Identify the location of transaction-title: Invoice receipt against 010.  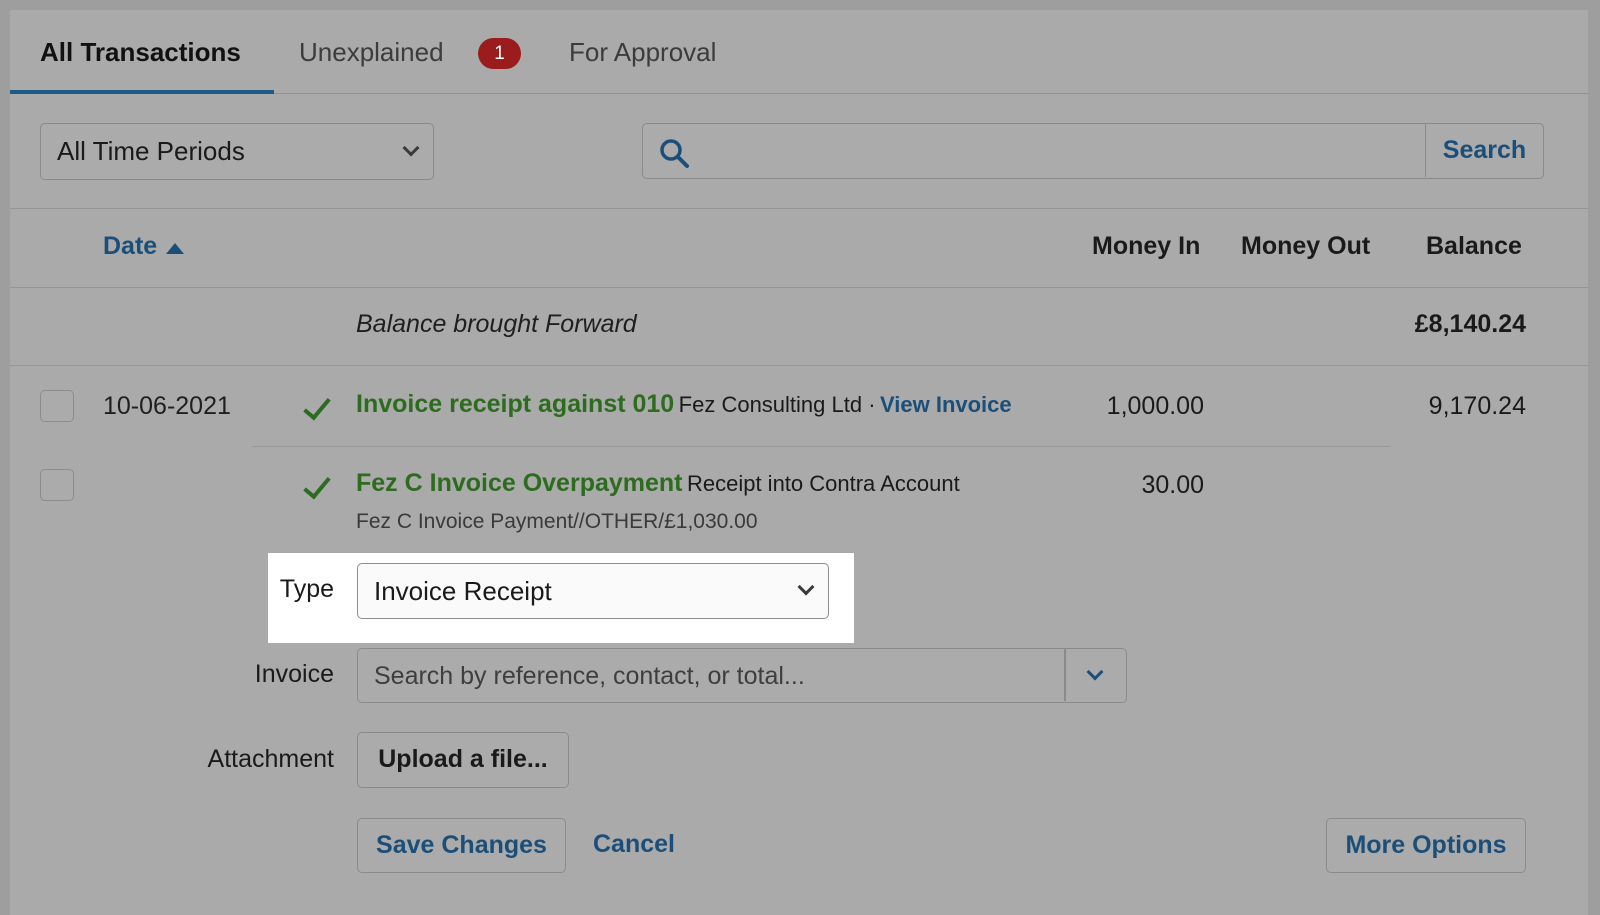
(515, 404).